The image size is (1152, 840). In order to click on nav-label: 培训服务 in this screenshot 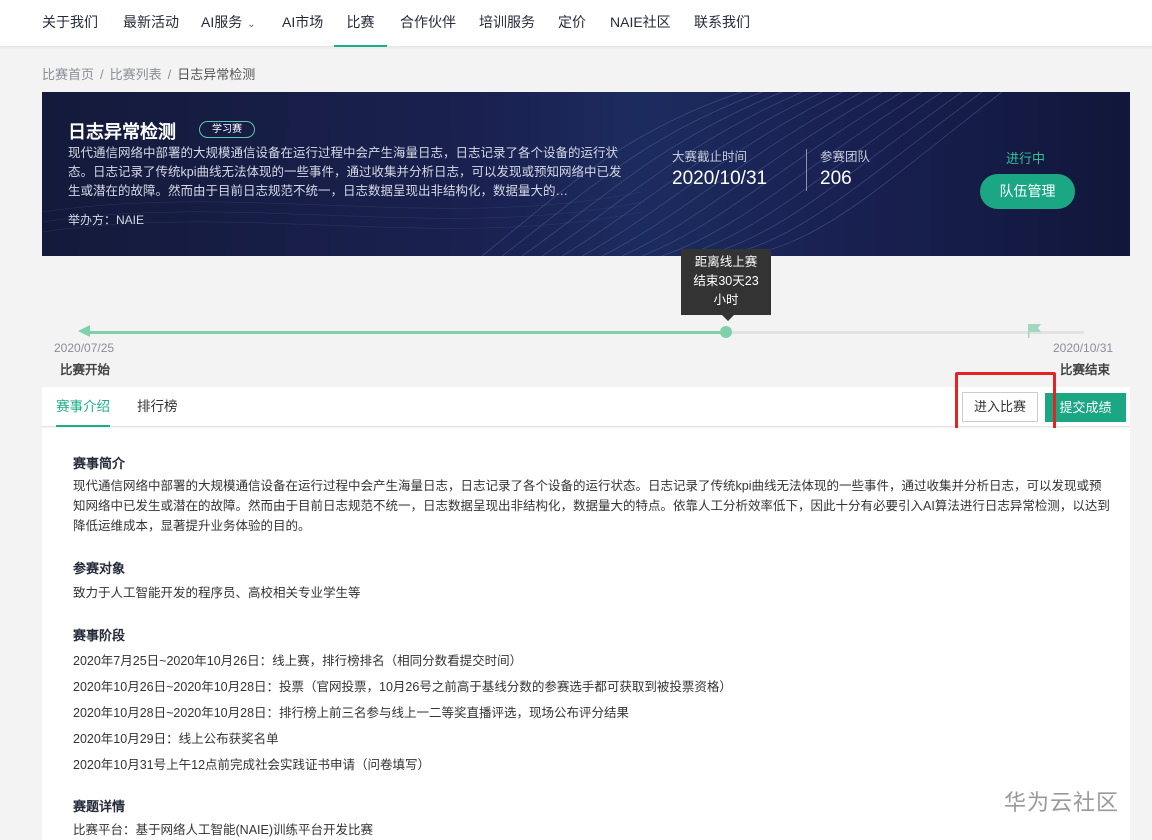, I will do `click(507, 22)`.